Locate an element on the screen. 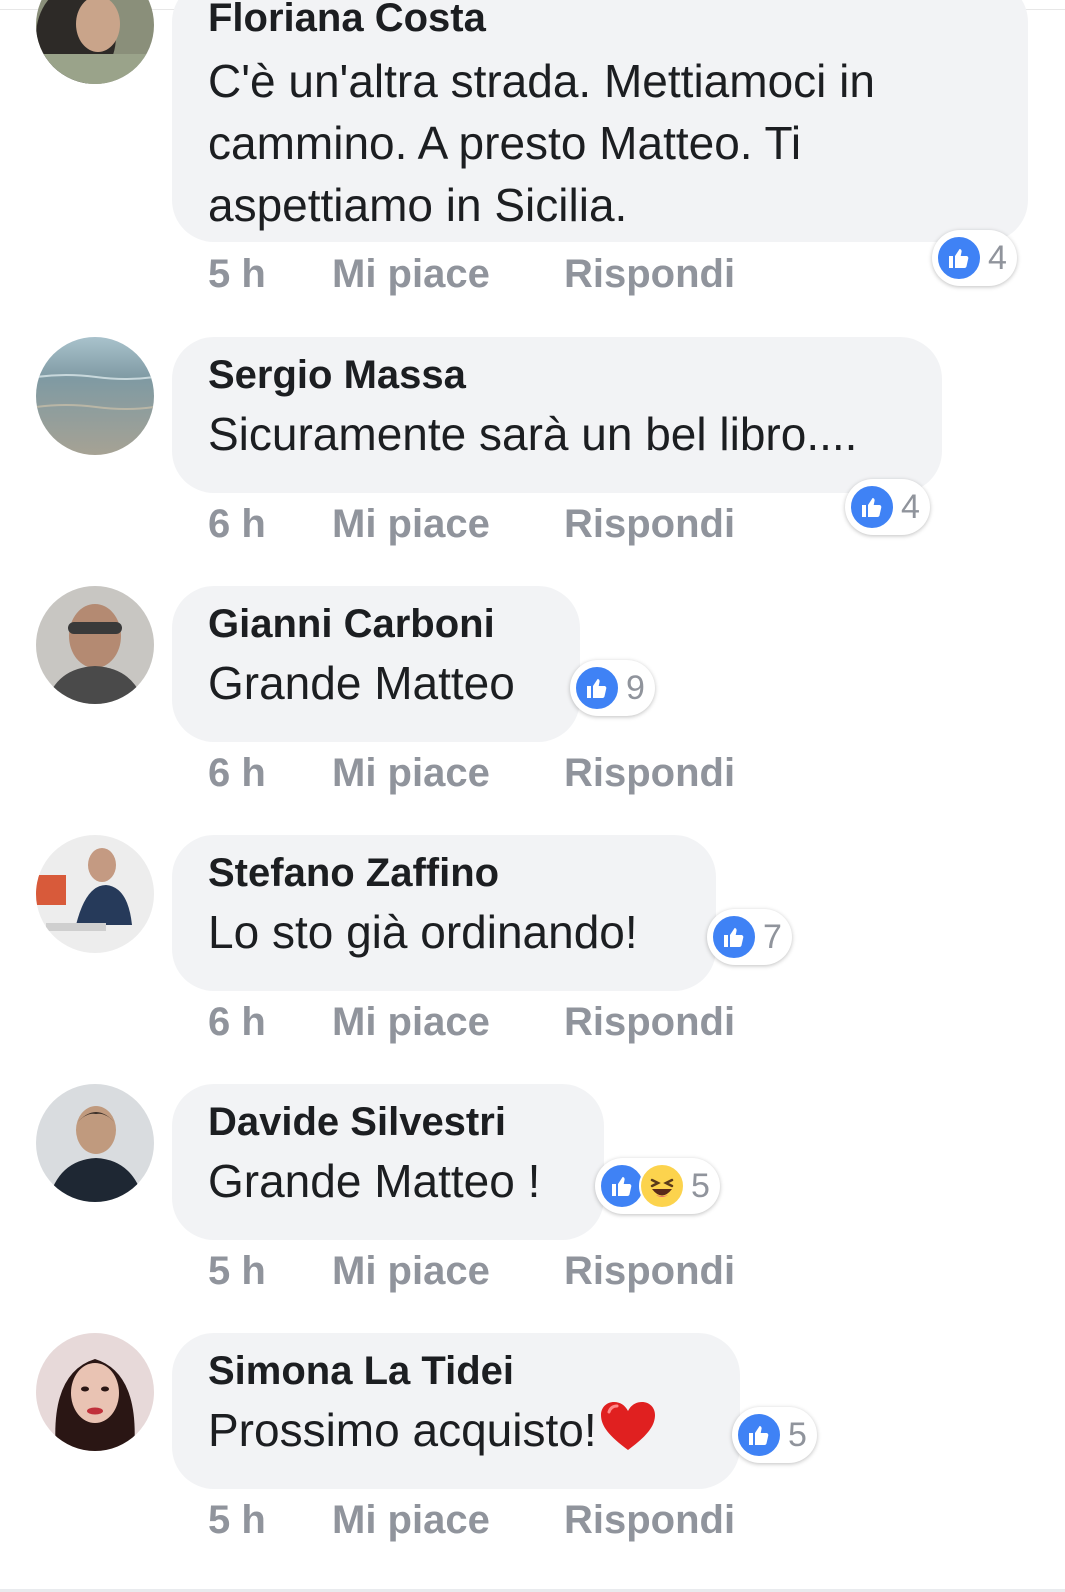  comment-author: Gianni Carboni is located at coordinates (376, 624).